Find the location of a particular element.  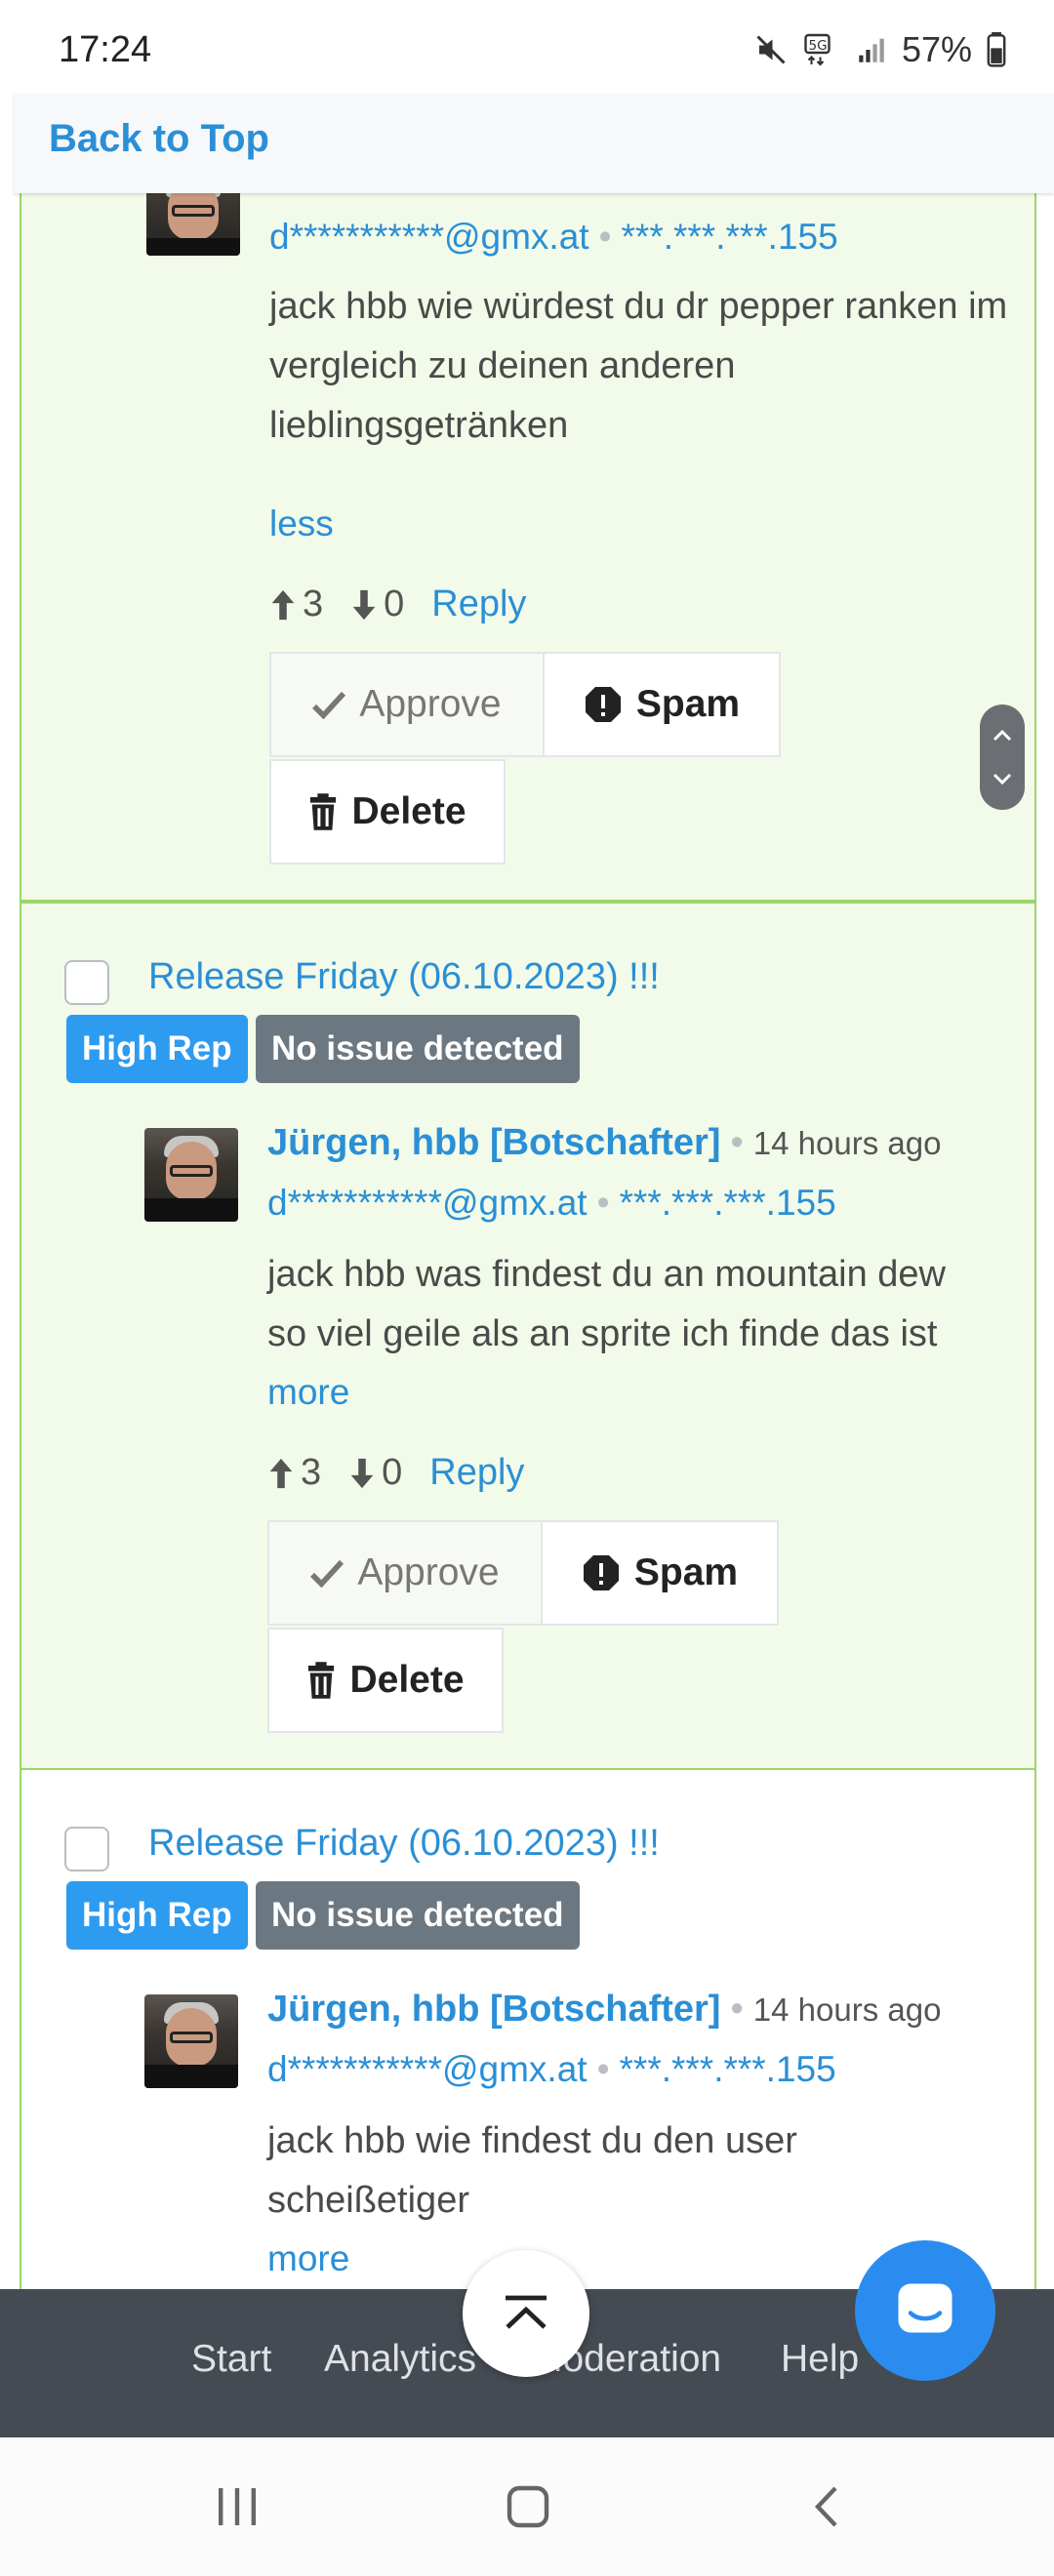

recent-apps-icon is located at coordinates (237, 2506).